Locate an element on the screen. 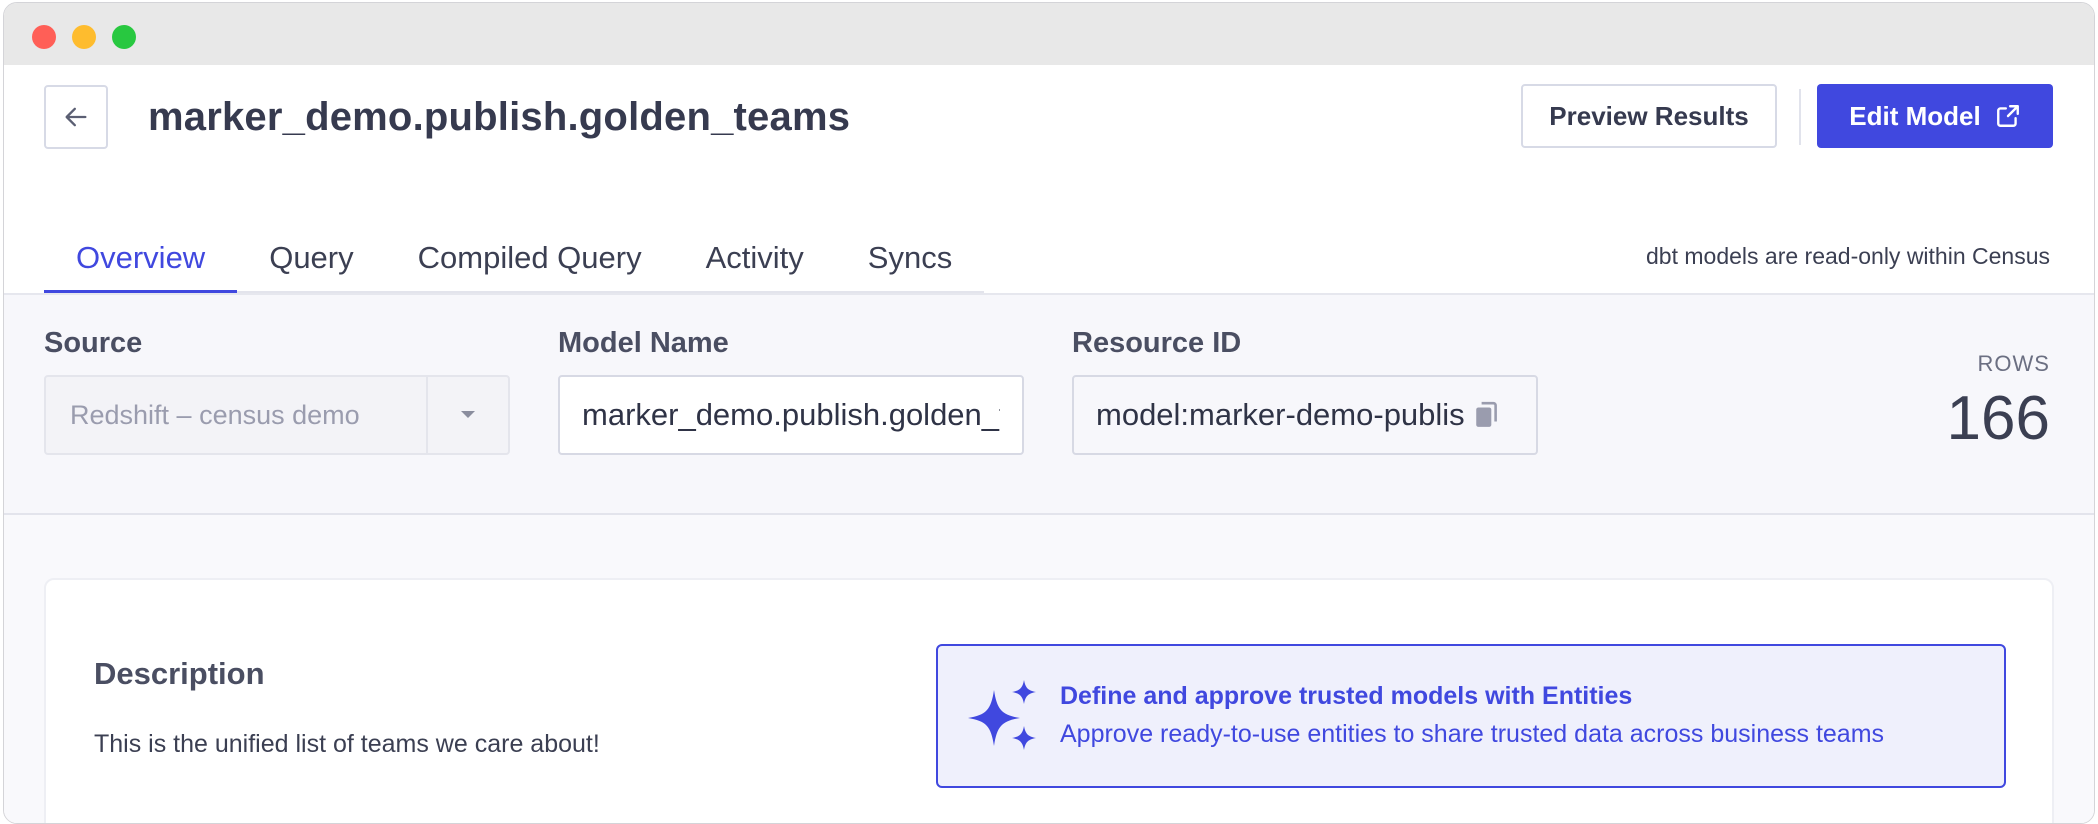 This screenshot has width=2098, height=824. source-value: Redshift – census demo is located at coordinates (215, 415).